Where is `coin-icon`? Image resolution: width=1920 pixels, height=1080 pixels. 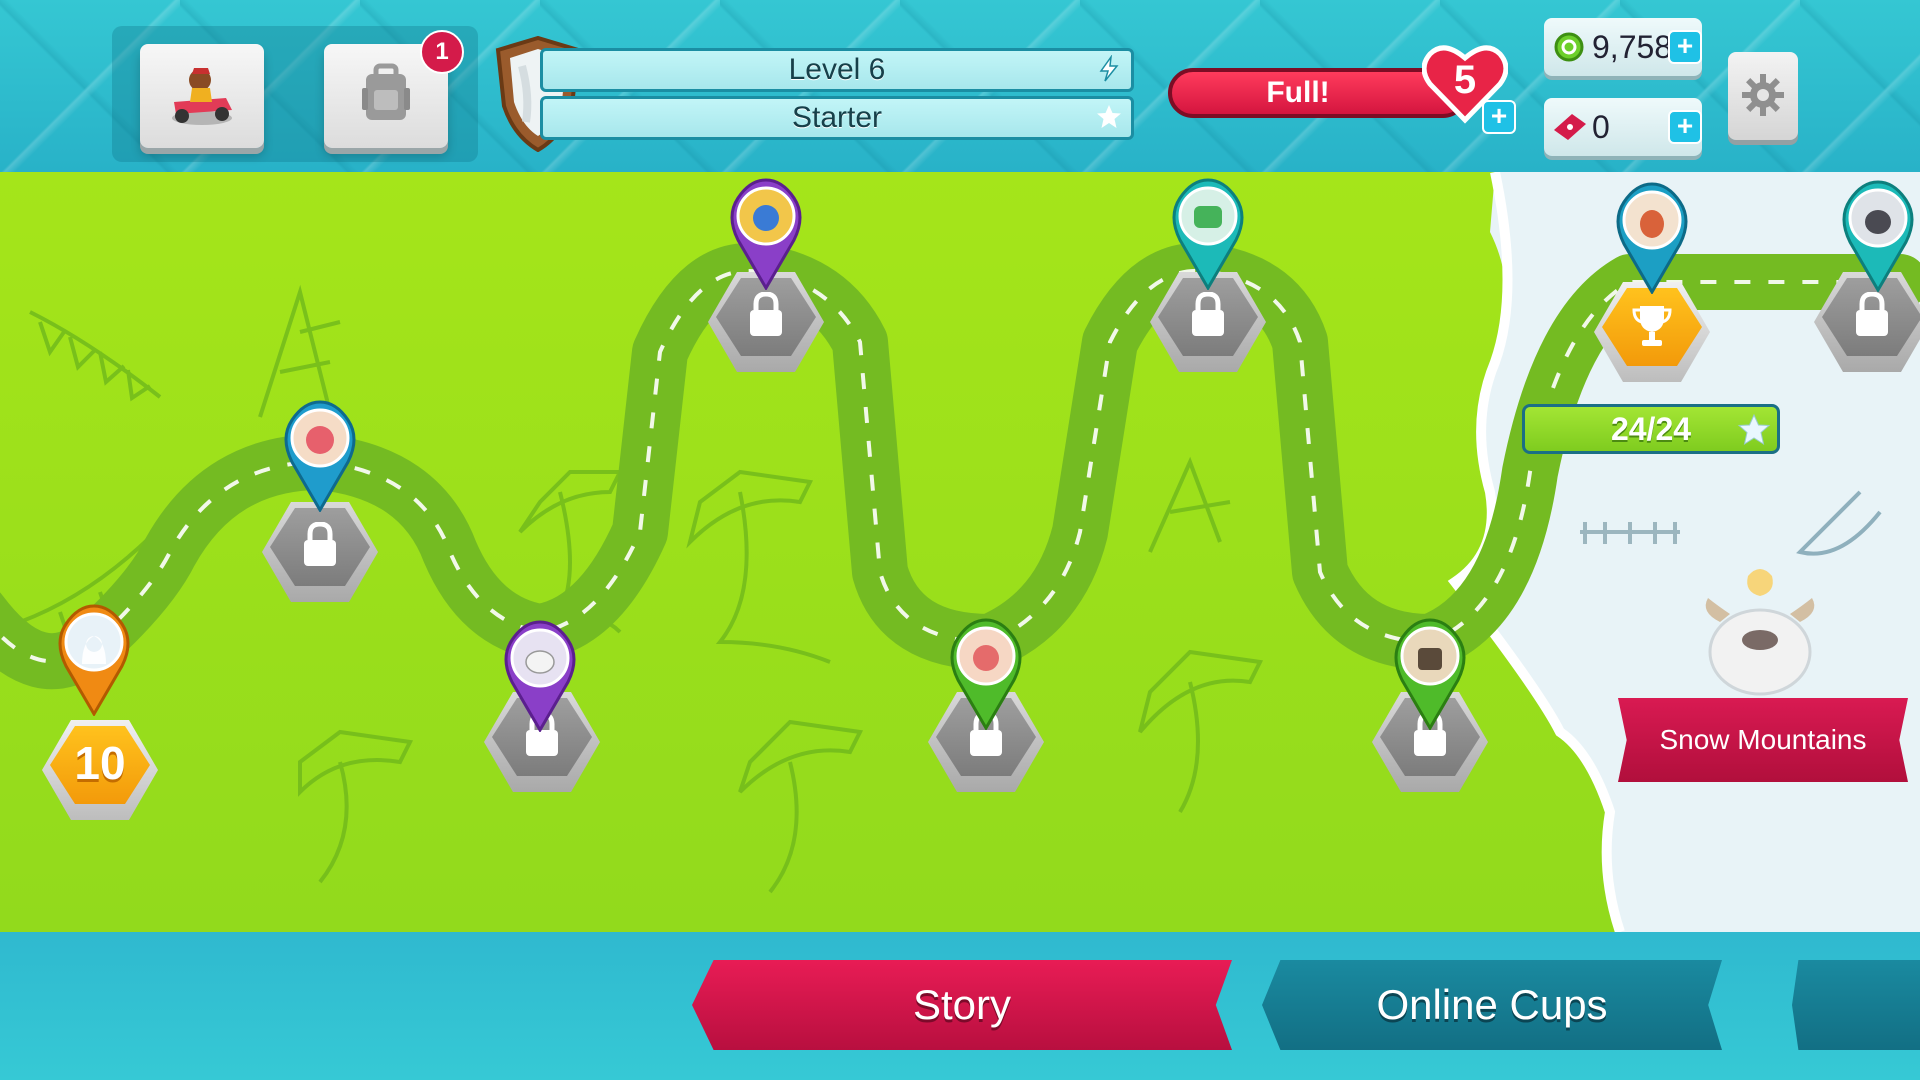
coin-icon is located at coordinates (1569, 47).